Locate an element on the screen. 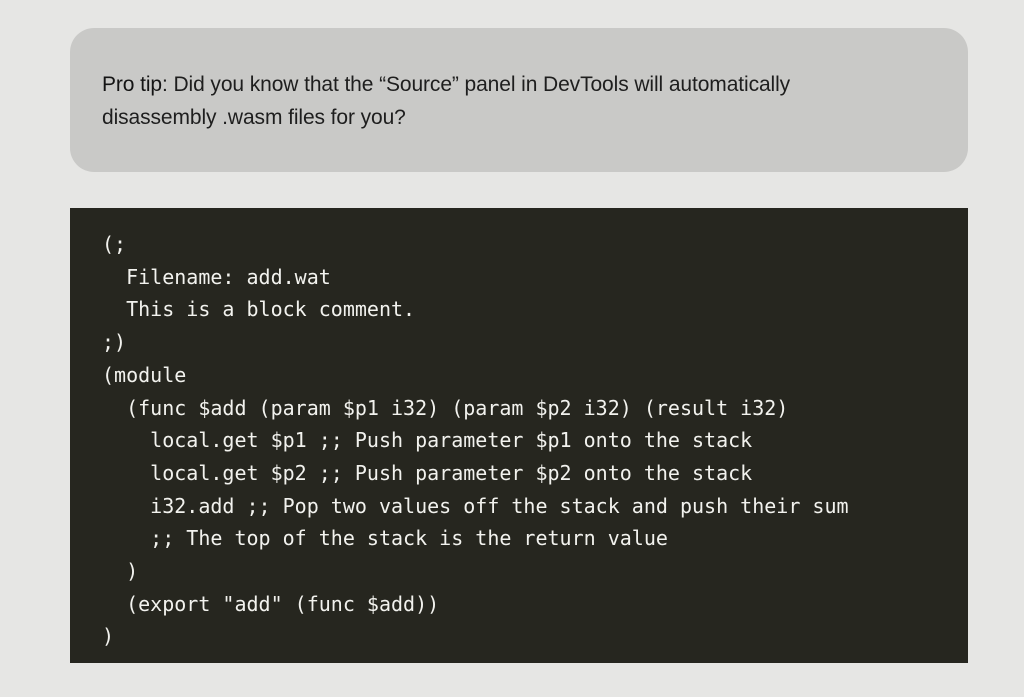  code-line: ;) is located at coordinates (114, 342).